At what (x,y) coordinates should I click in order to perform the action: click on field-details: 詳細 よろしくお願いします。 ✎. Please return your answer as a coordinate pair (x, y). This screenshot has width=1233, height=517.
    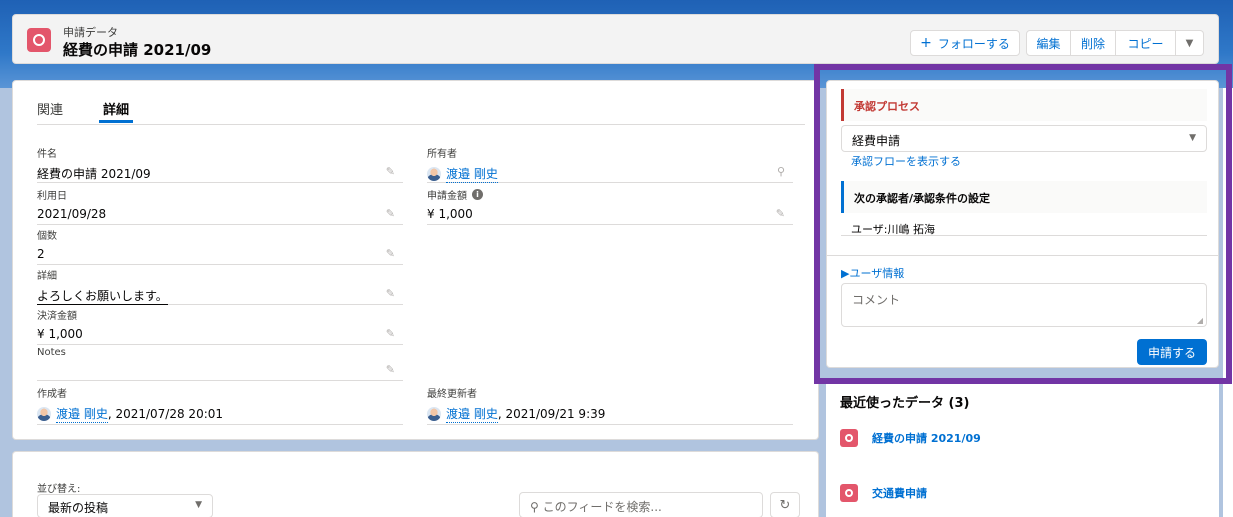
    Looking at the image, I should click on (220, 286).